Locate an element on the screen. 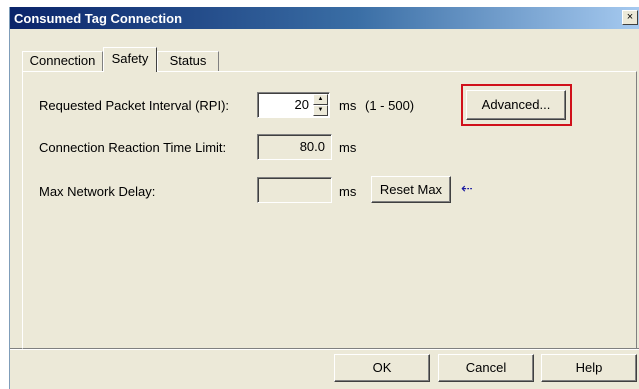 The height and width of the screenshot is (389, 639). ok-button-label: OK is located at coordinates (382, 367).